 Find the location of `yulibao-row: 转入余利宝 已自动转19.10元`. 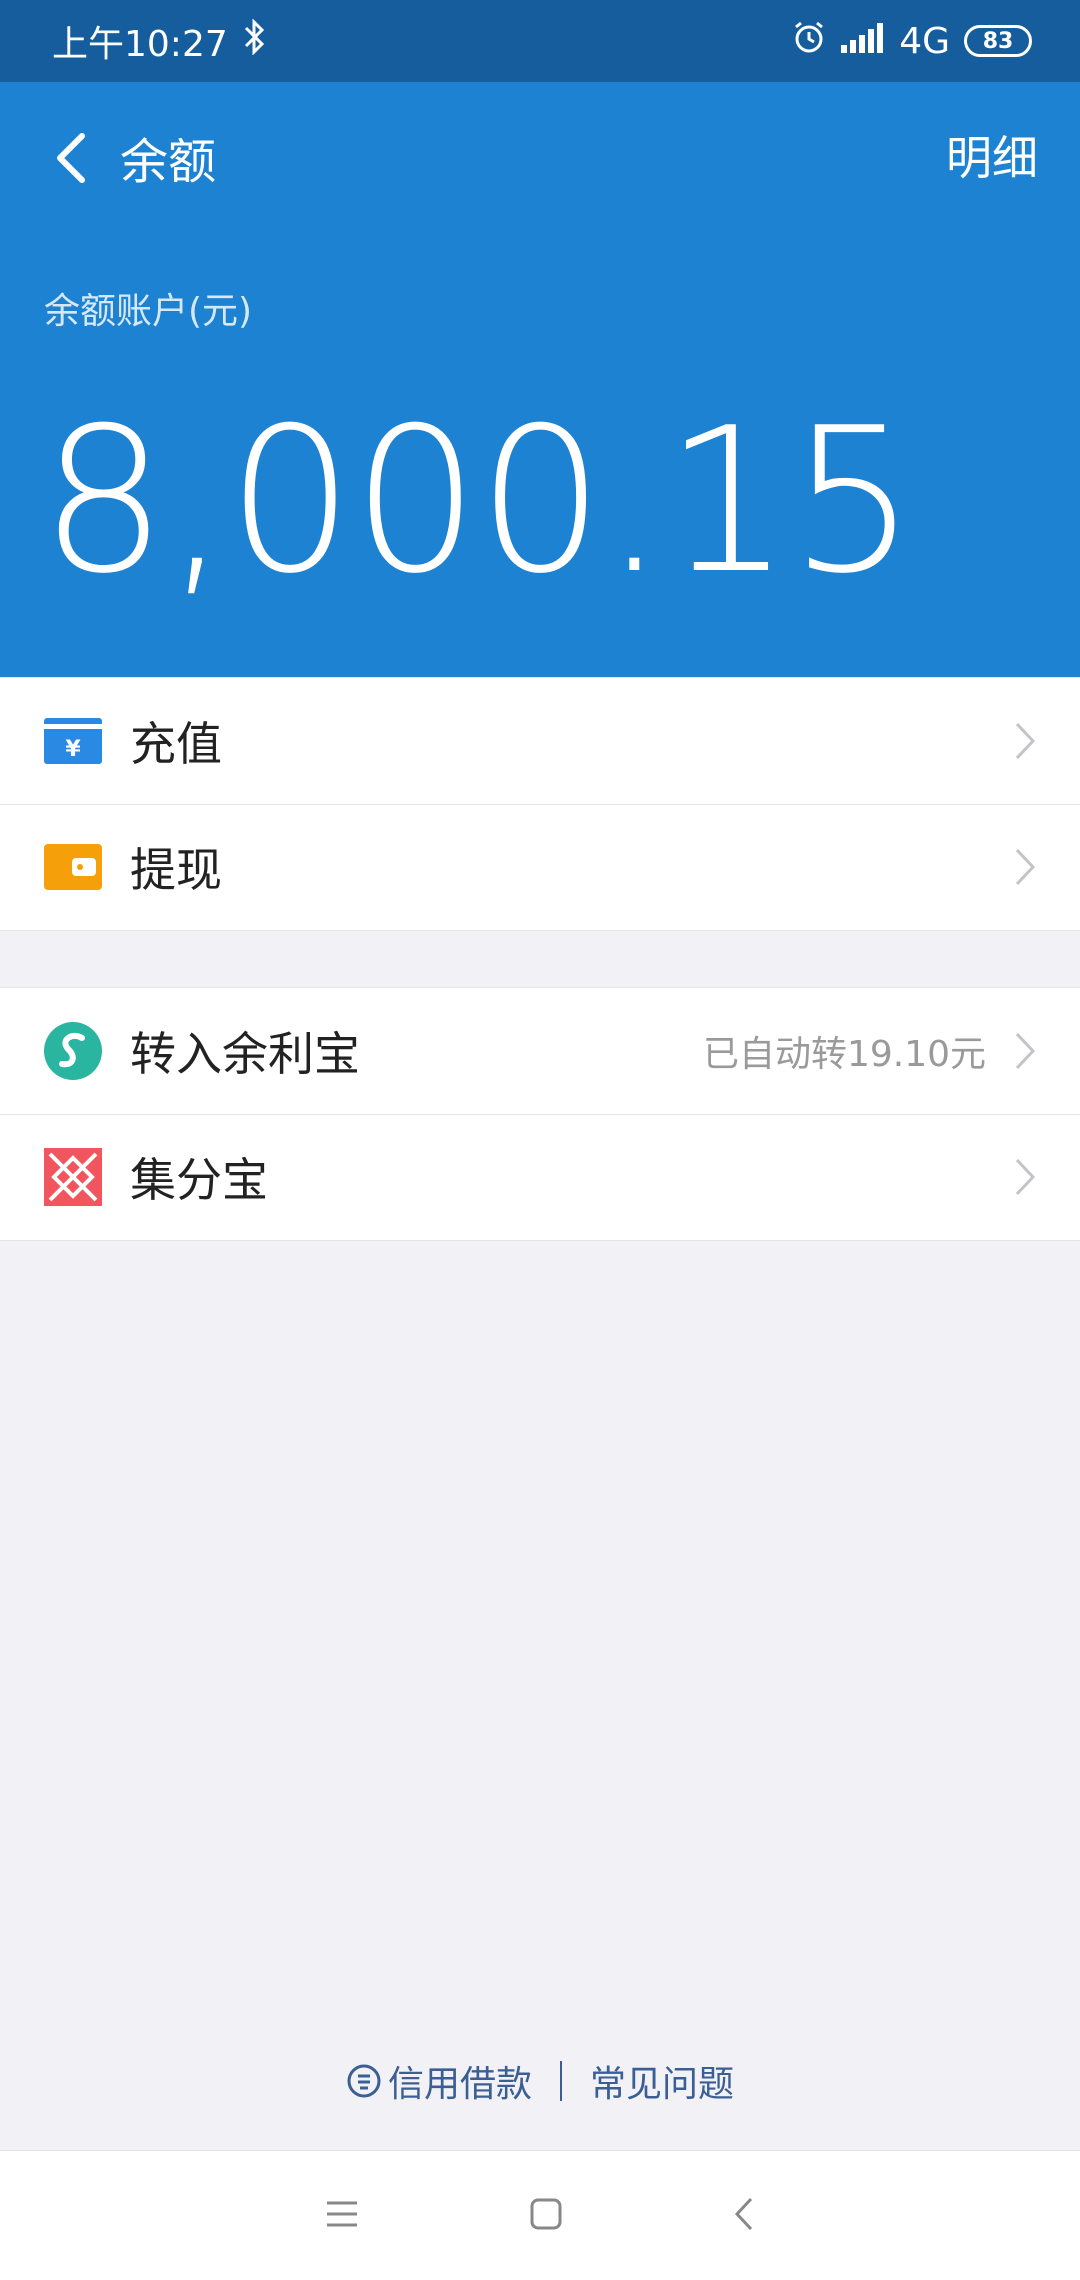

yulibao-row: 转入余利宝 已自动转19.10元 is located at coordinates (540, 1051).